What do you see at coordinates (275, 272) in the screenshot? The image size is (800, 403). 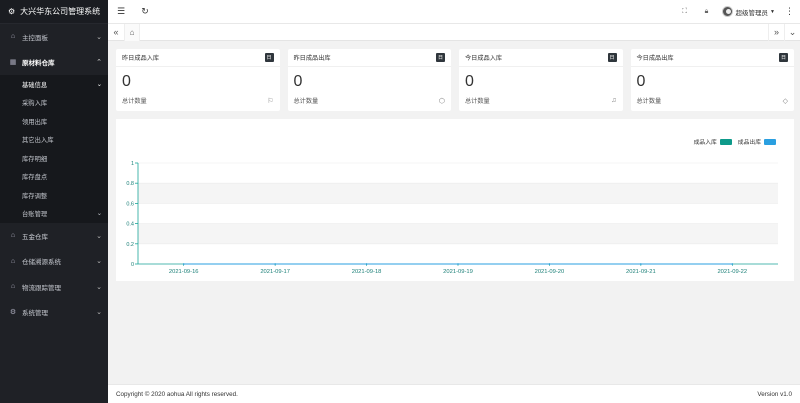 I see `x-tick-label: 2021-09-17` at bounding box center [275, 272].